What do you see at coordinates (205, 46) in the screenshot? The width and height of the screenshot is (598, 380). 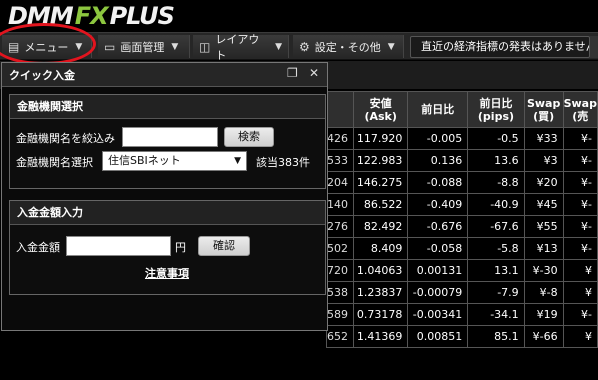 I see `layout-icon: ◫` at bounding box center [205, 46].